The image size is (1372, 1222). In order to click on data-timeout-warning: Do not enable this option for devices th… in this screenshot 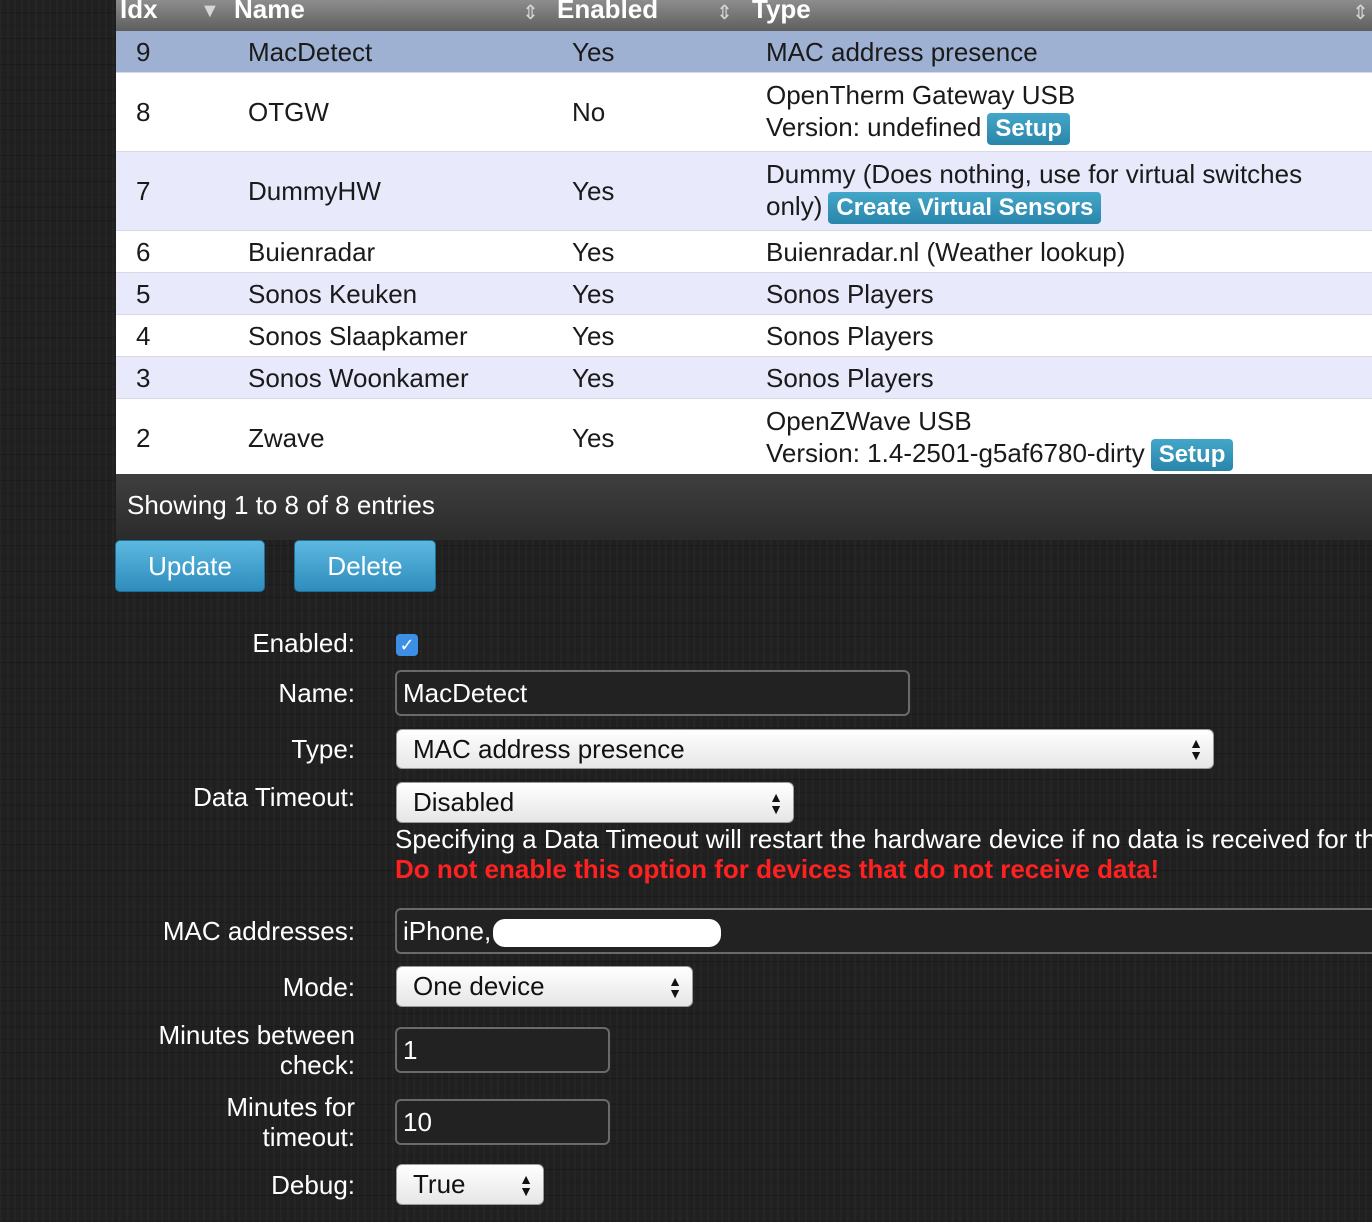, I will do `click(777, 869)`.